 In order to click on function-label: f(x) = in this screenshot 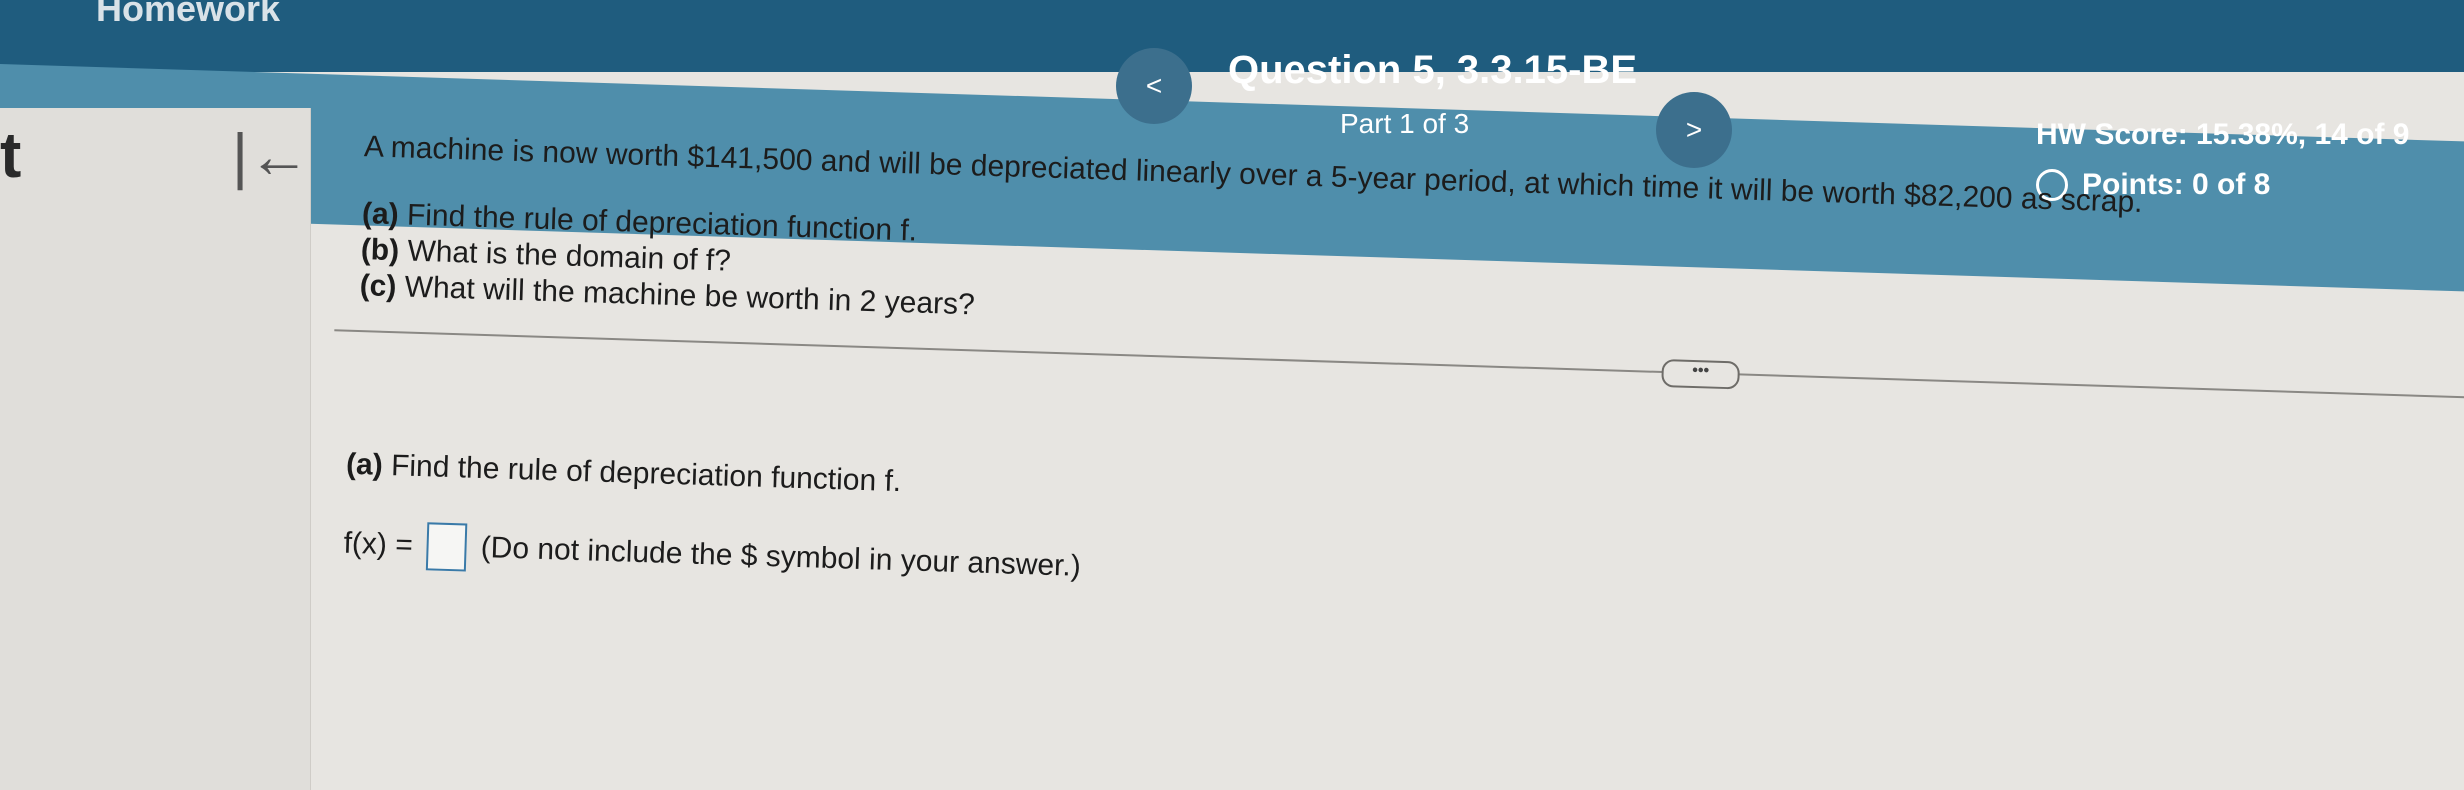, I will do `click(378, 544)`.